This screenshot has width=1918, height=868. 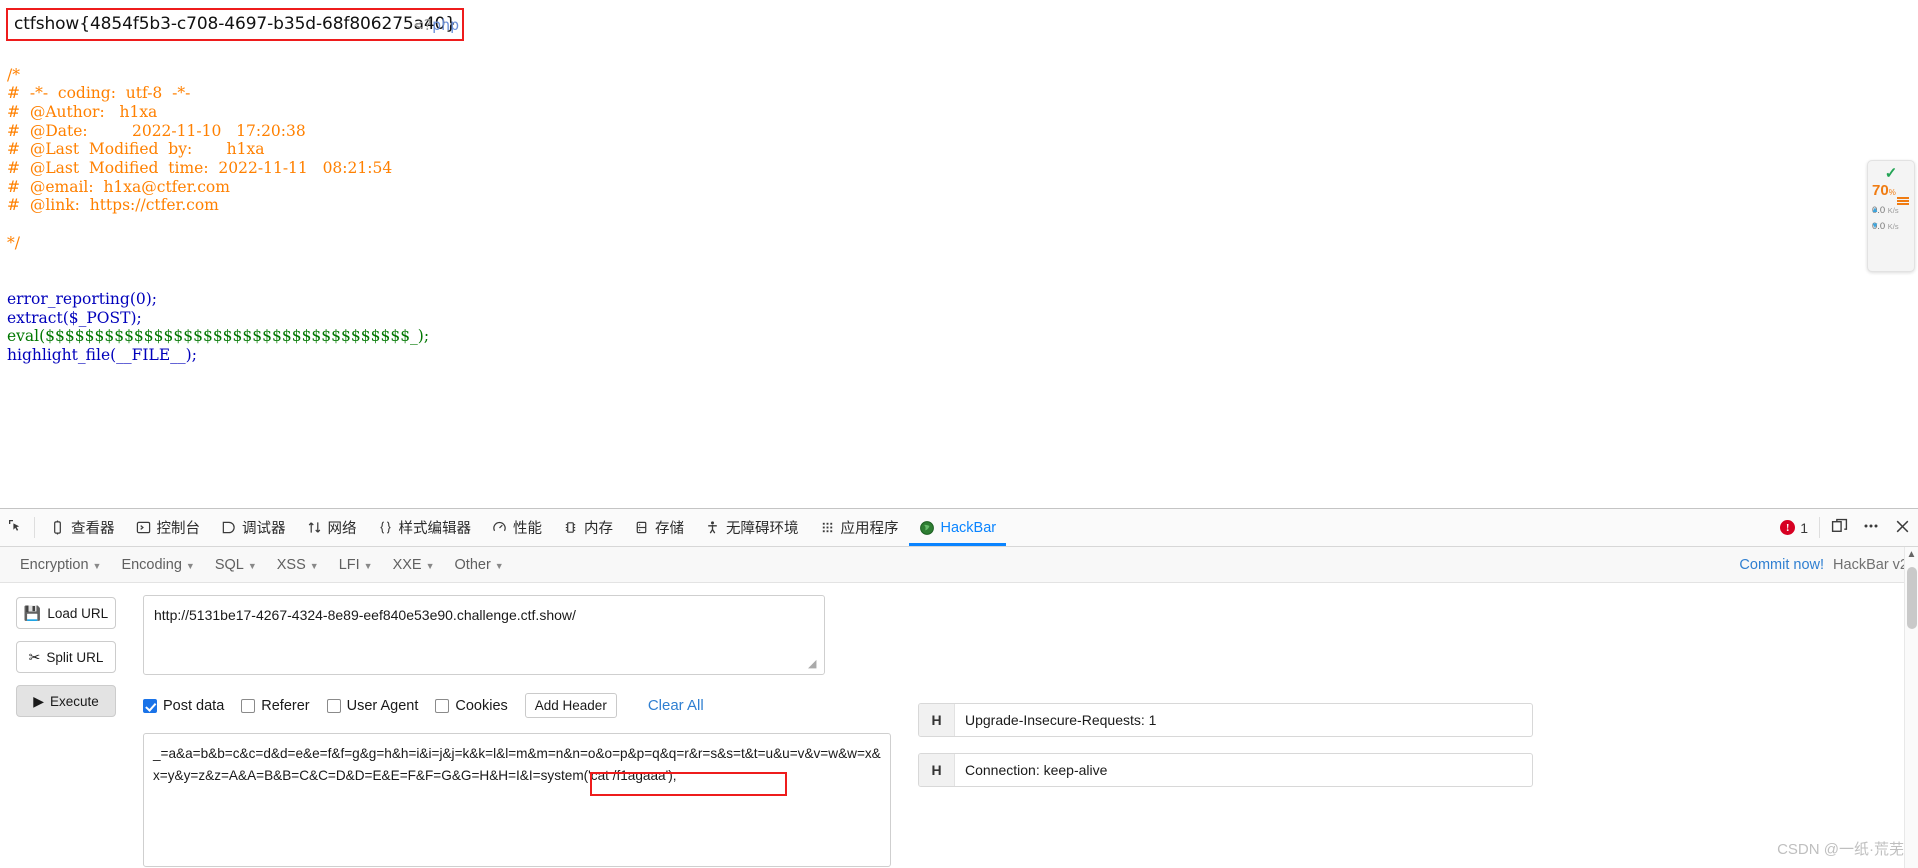 What do you see at coordinates (342, 529) in the screenshot?
I see `tab-network-label: 网络` at bounding box center [342, 529].